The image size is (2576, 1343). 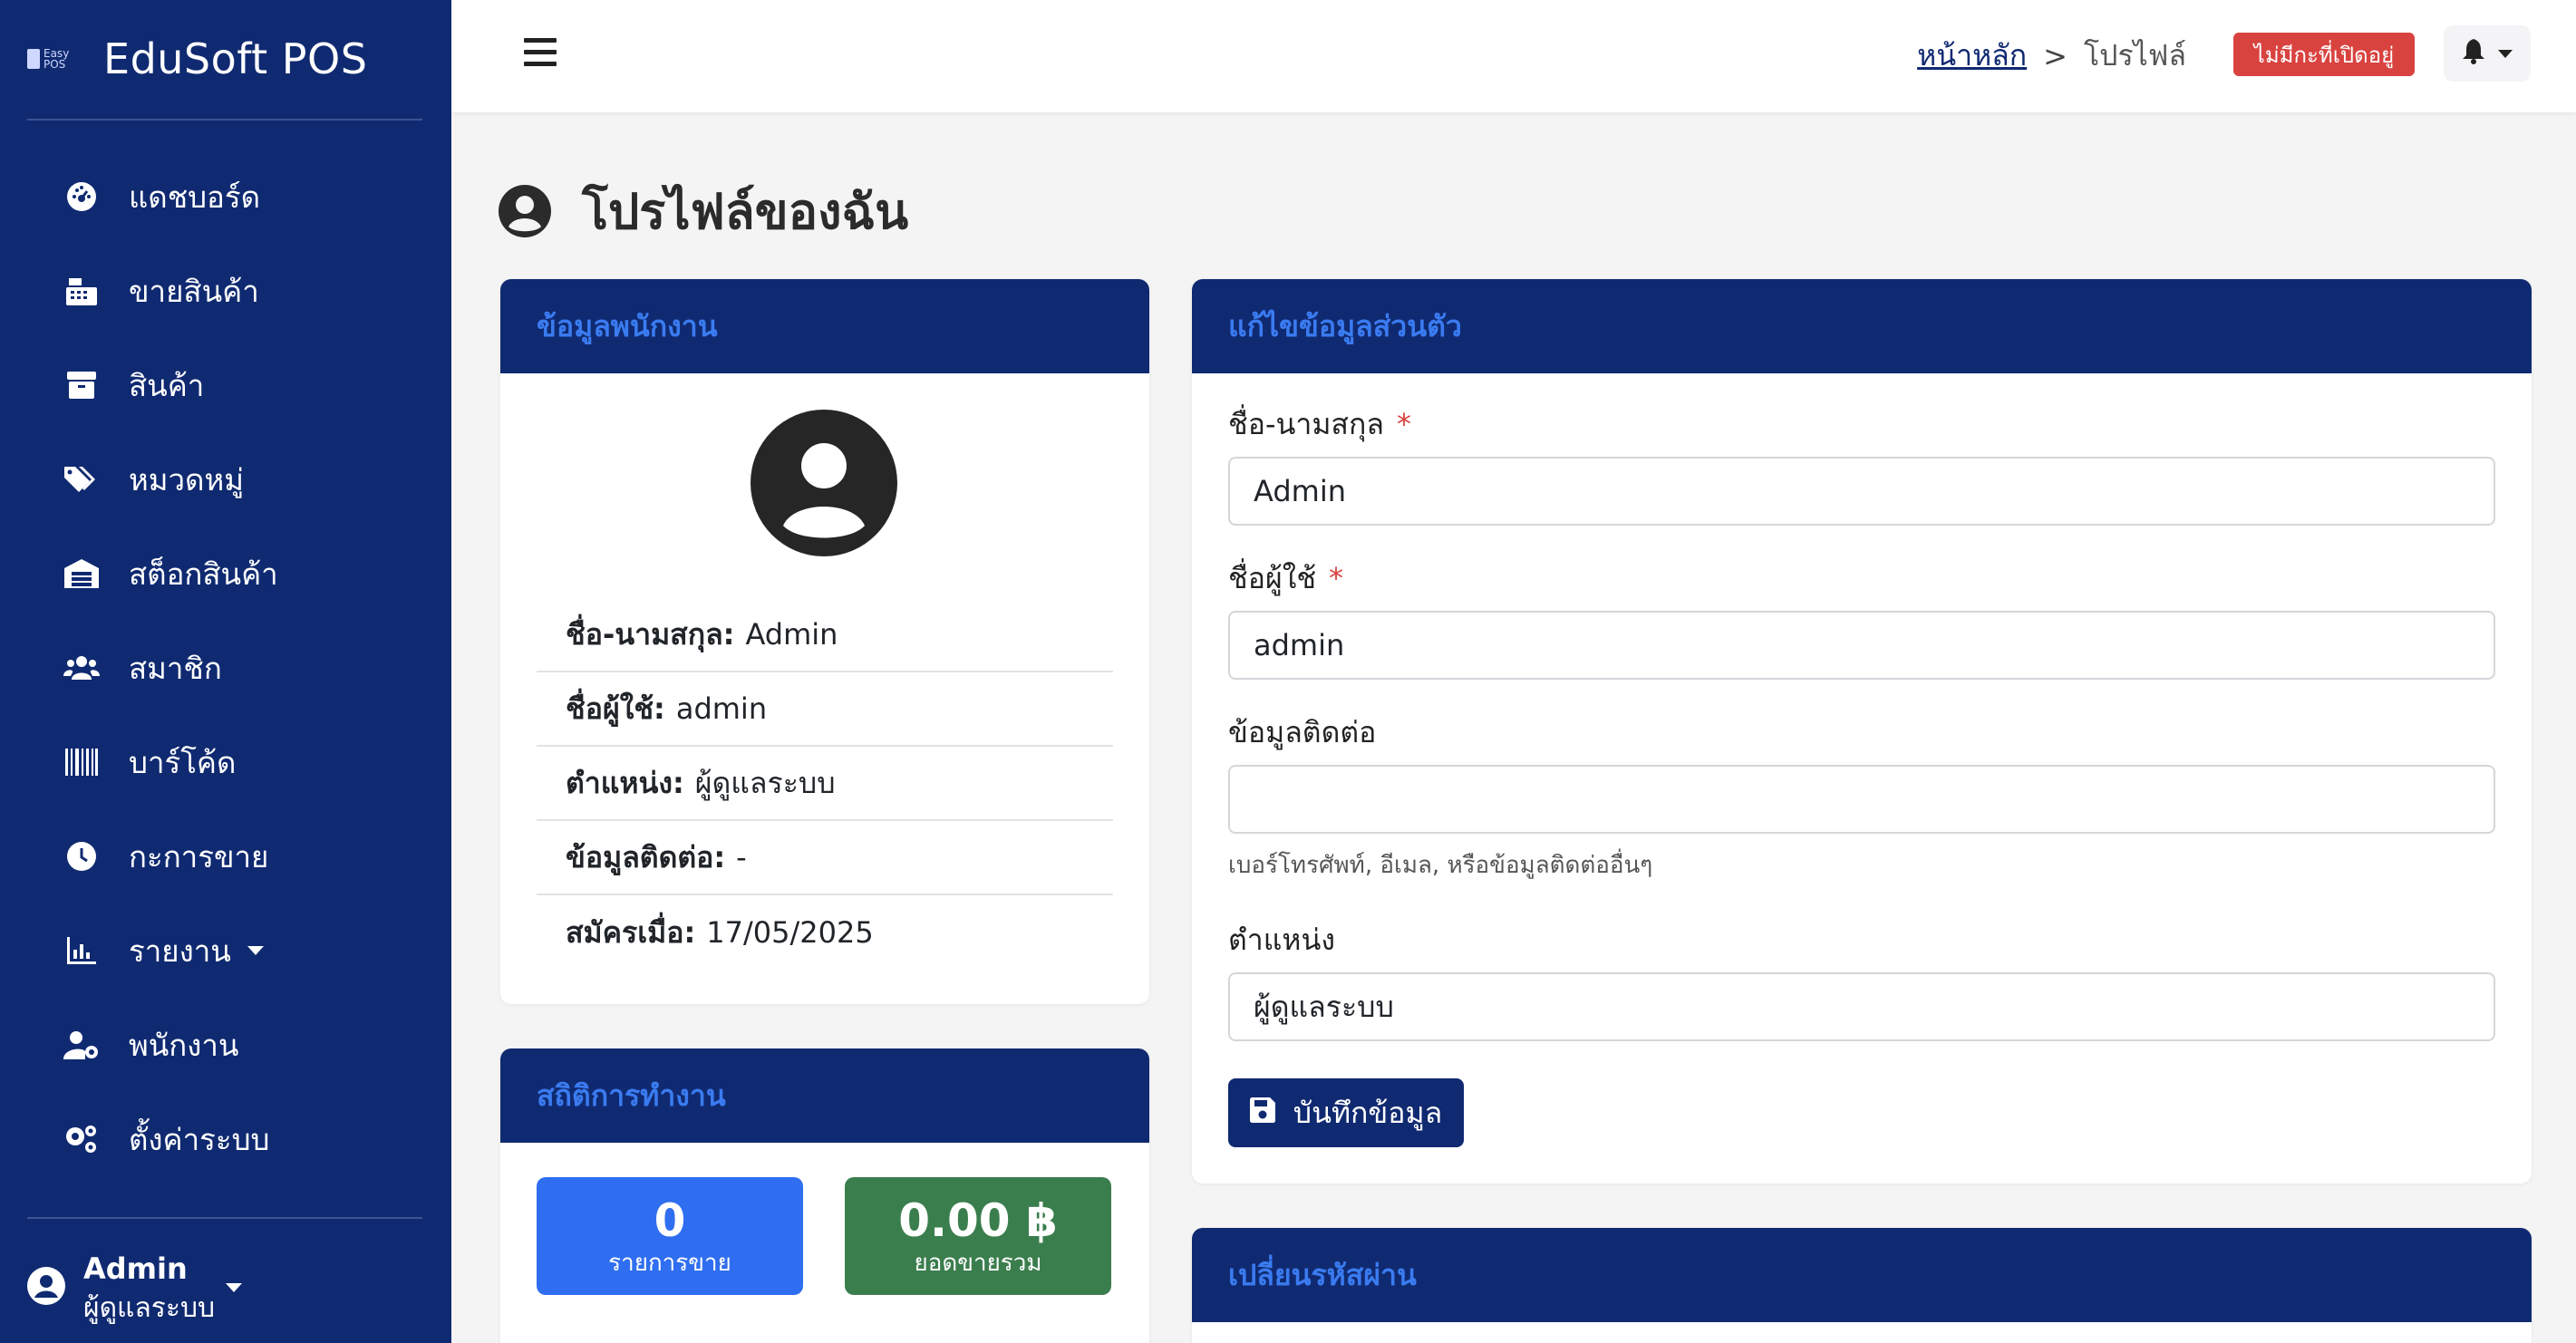 What do you see at coordinates (81, 479) in the screenshot?
I see `tags-icon` at bounding box center [81, 479].